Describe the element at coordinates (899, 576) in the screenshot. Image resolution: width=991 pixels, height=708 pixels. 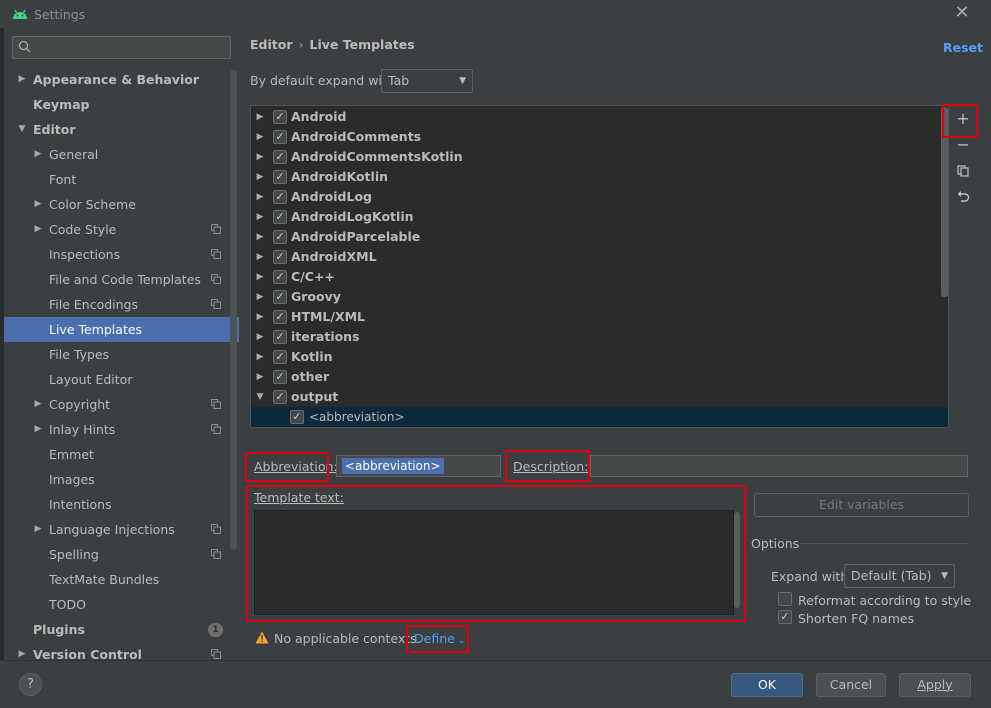
I see `expand-with-select: Default (Tab) ▼` at that location.